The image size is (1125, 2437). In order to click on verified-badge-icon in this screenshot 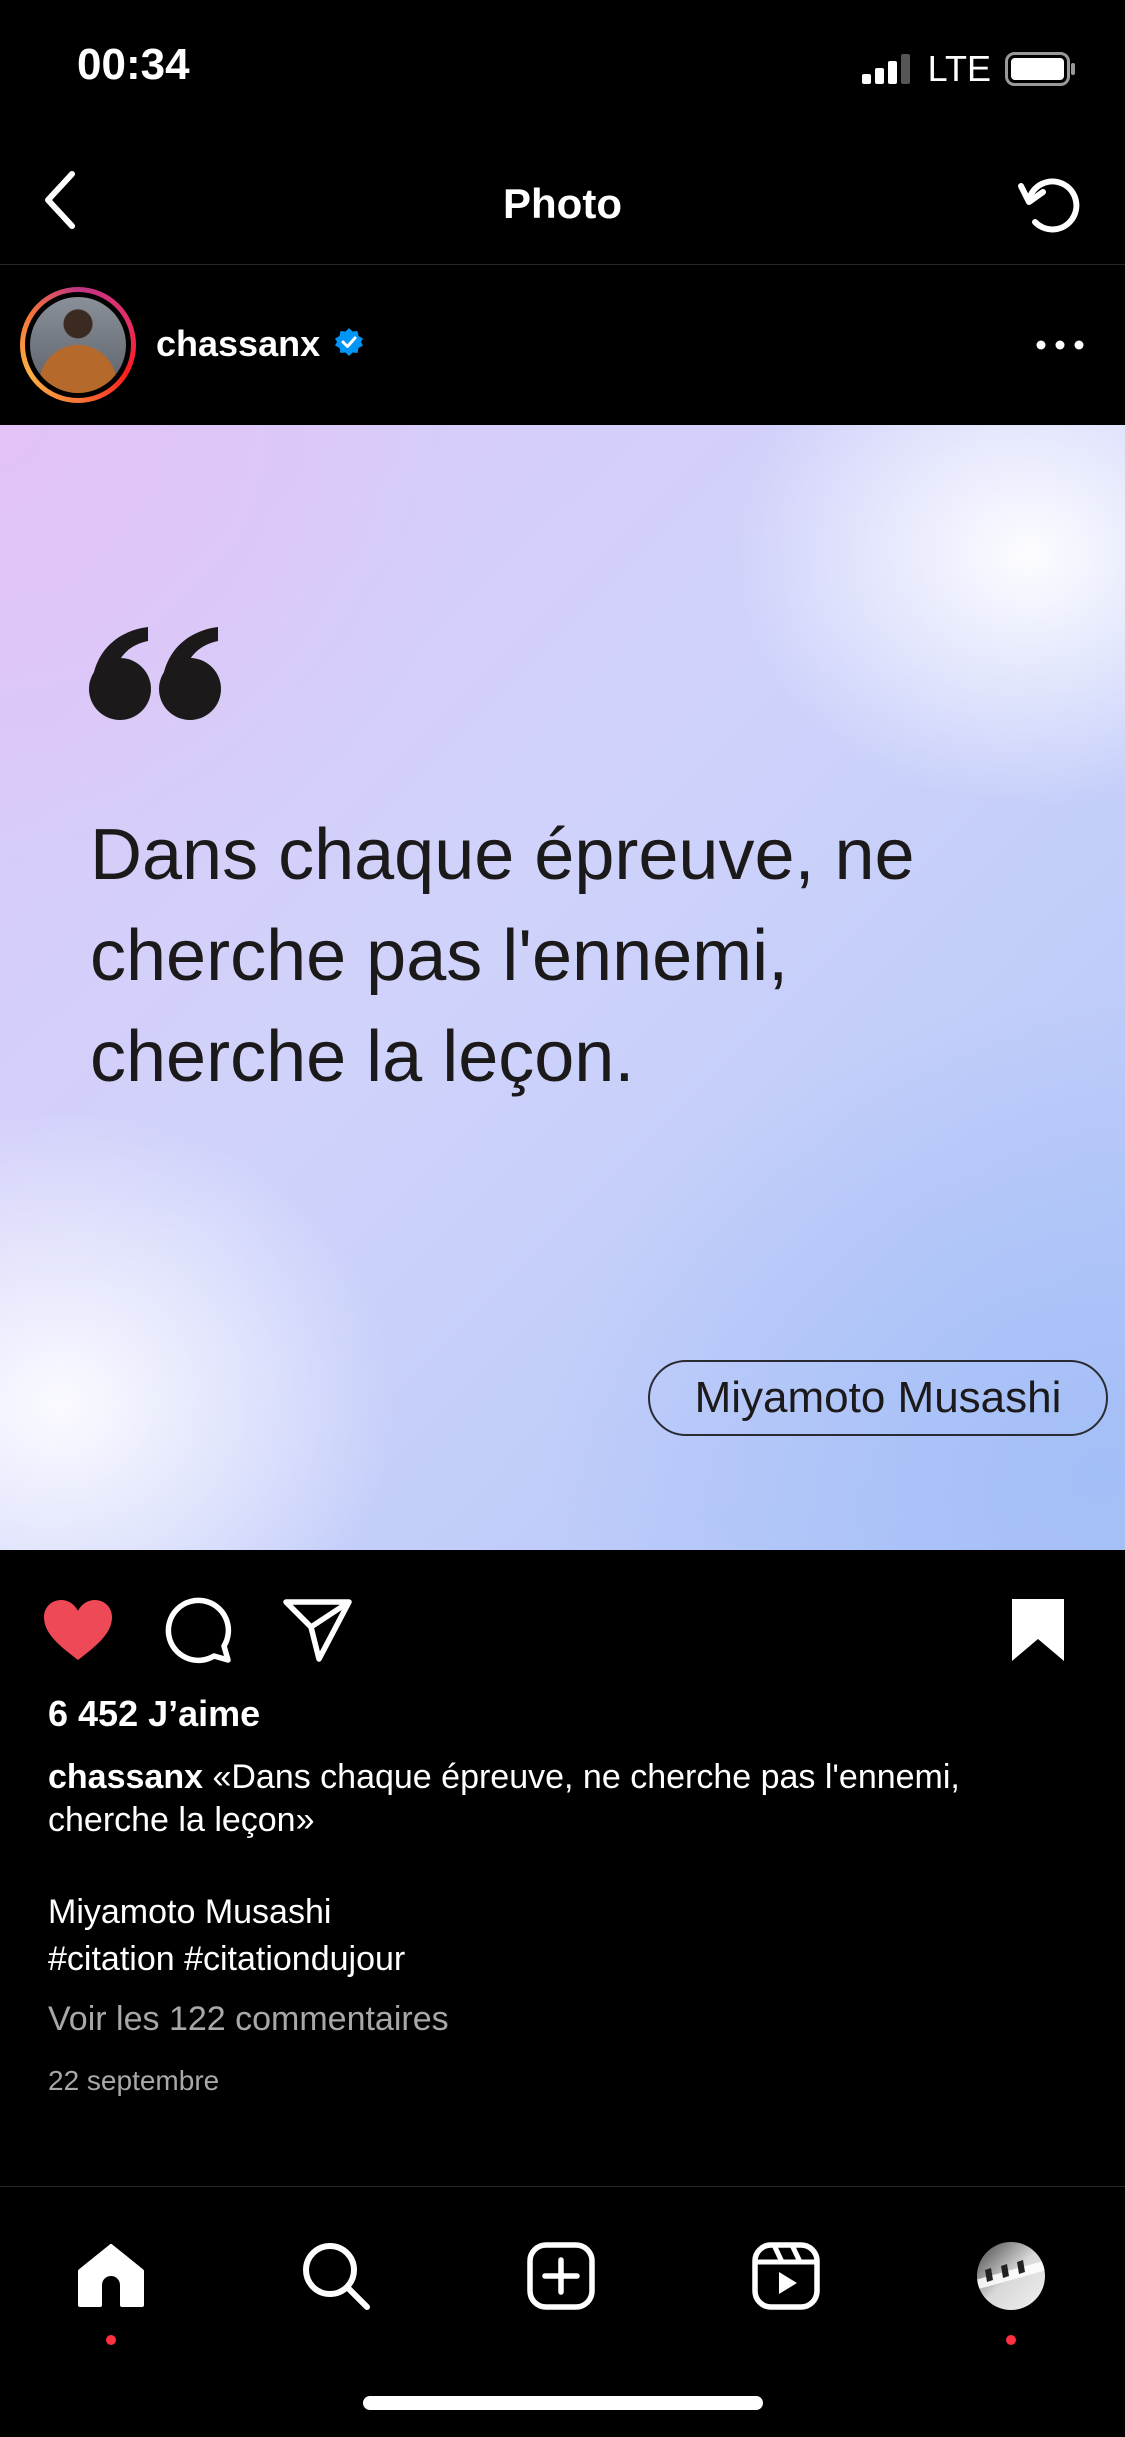, I will do `click(349, 342)`.